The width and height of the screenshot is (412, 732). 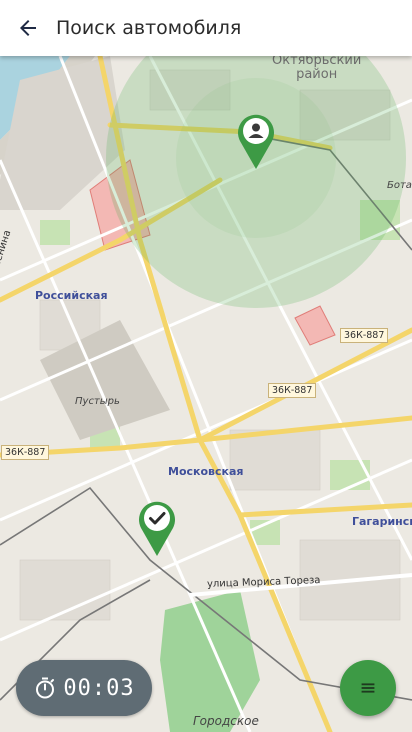 I want to click on app-bar: Поиск автомобиля, so click(x=206, y=28).